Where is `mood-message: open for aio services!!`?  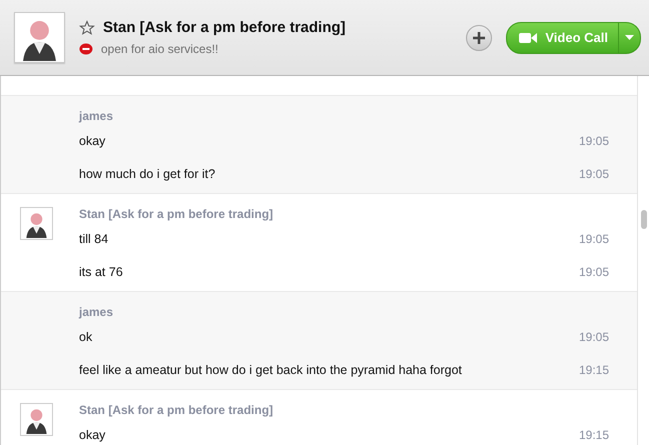
mood-message: open for aio services!! is located at coordinates (159, 49).